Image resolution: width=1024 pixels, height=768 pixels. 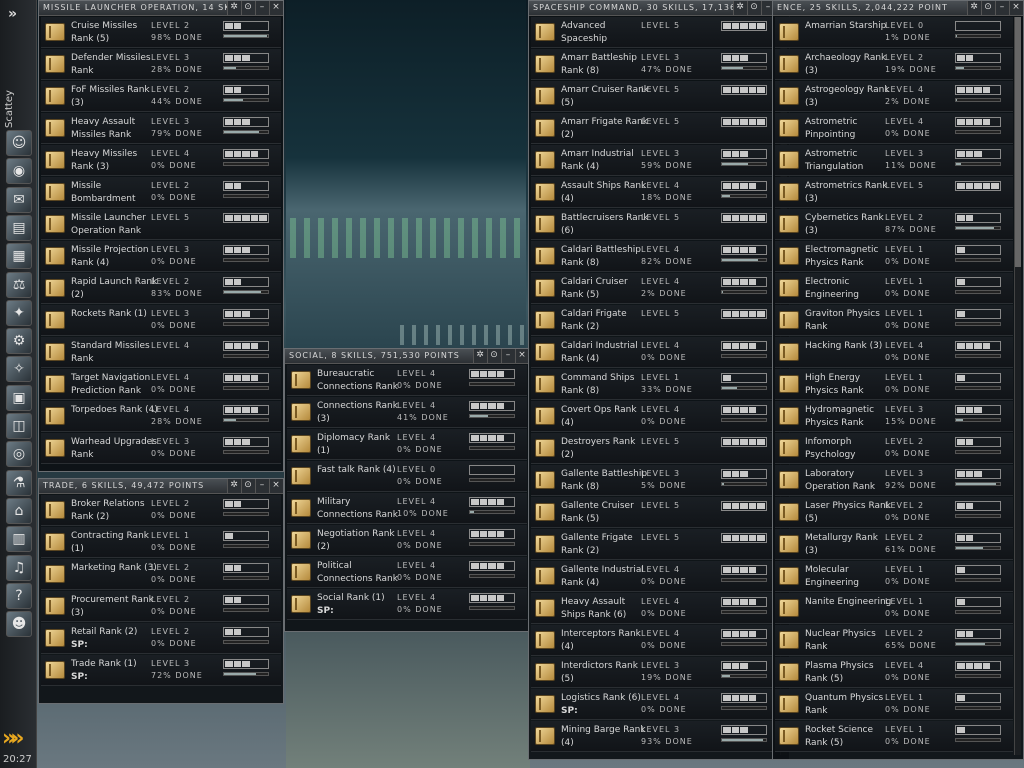 What do you see at coordinates (161, 96) in the screenshot?
I see `skill-row: FoF Missiles Rank (3) LEVEL 2 44% DONE` at bounding box center [161, 96].